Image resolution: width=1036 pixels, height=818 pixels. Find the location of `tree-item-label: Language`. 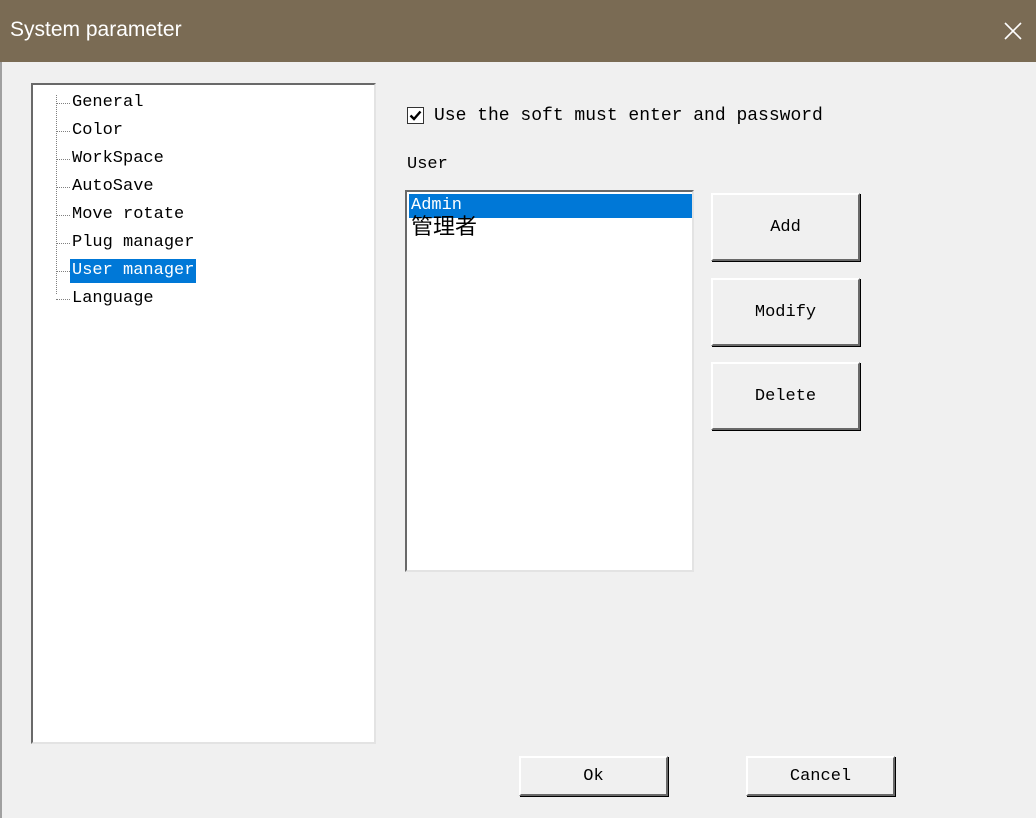

tree-item-label: Language is located at coordinates (113, 298).